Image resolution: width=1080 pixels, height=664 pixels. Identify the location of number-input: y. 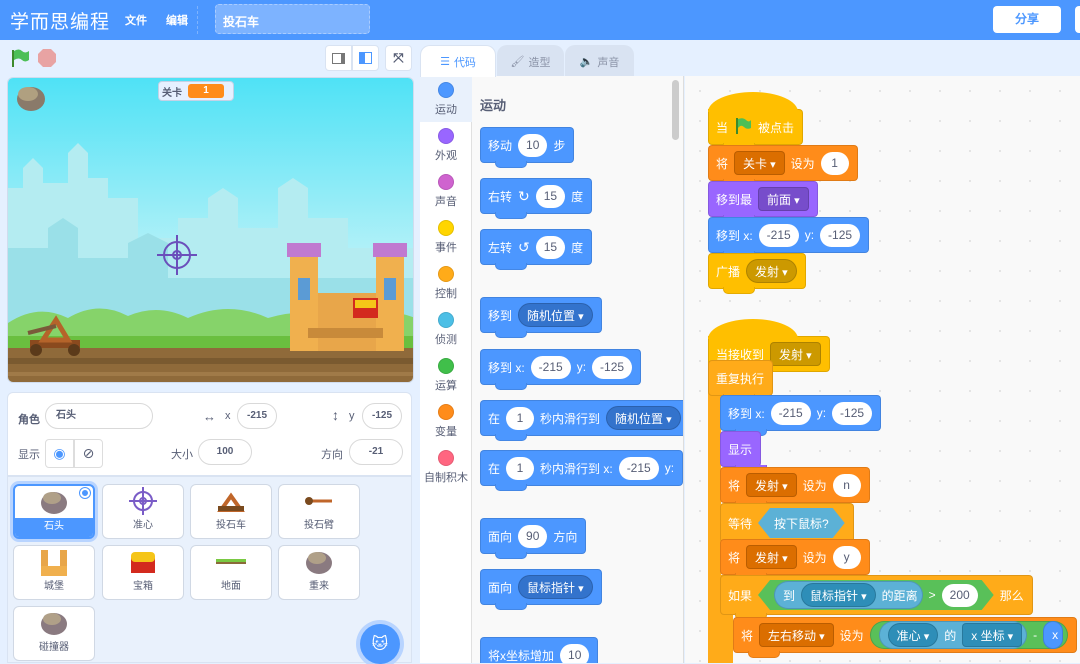
(846, 557).